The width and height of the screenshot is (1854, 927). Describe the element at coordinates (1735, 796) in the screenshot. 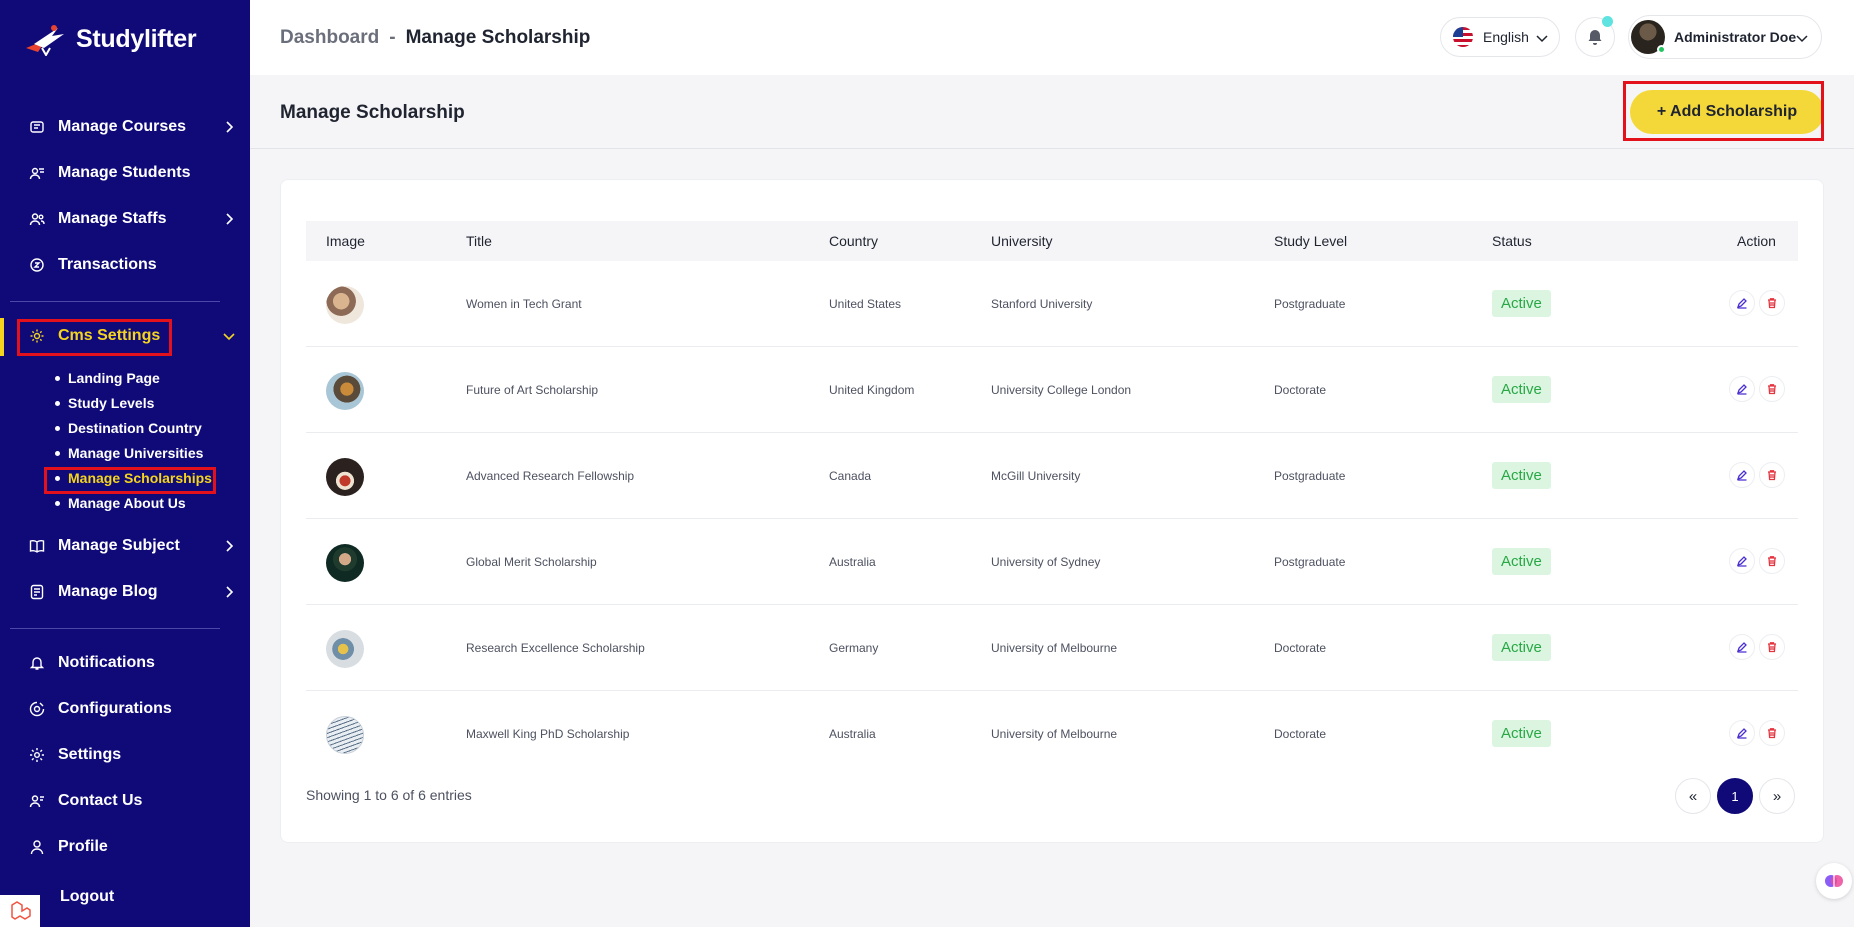

I see `pagination-page-1: 1` at that location.